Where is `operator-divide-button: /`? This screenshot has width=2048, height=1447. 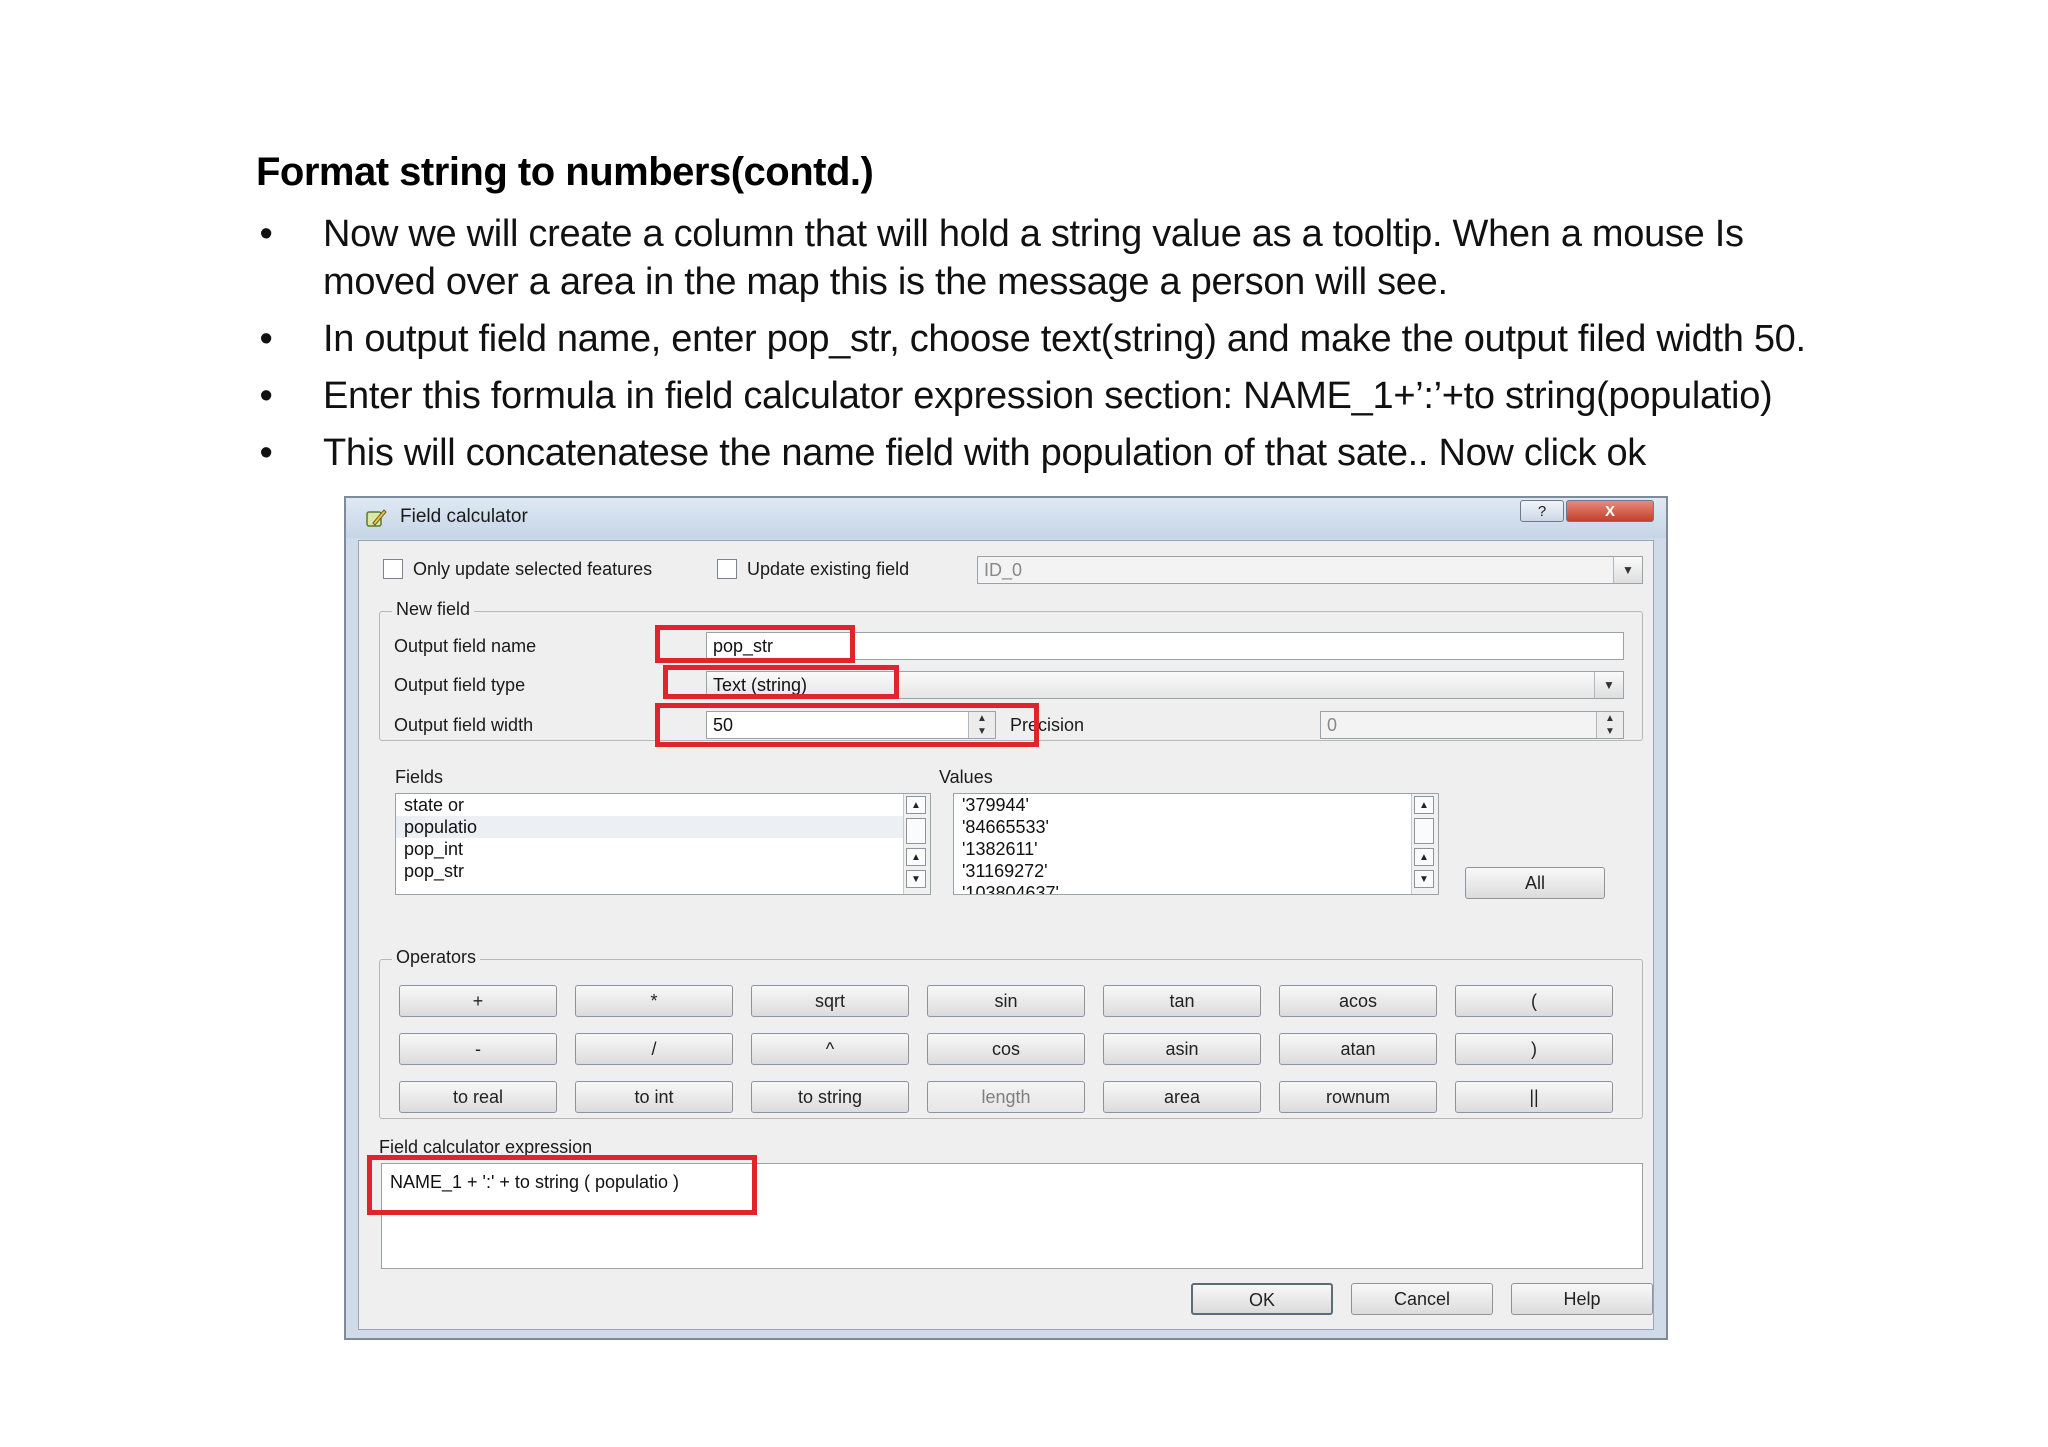
operator-divide-button: / is located at coordinates (654, 1049).